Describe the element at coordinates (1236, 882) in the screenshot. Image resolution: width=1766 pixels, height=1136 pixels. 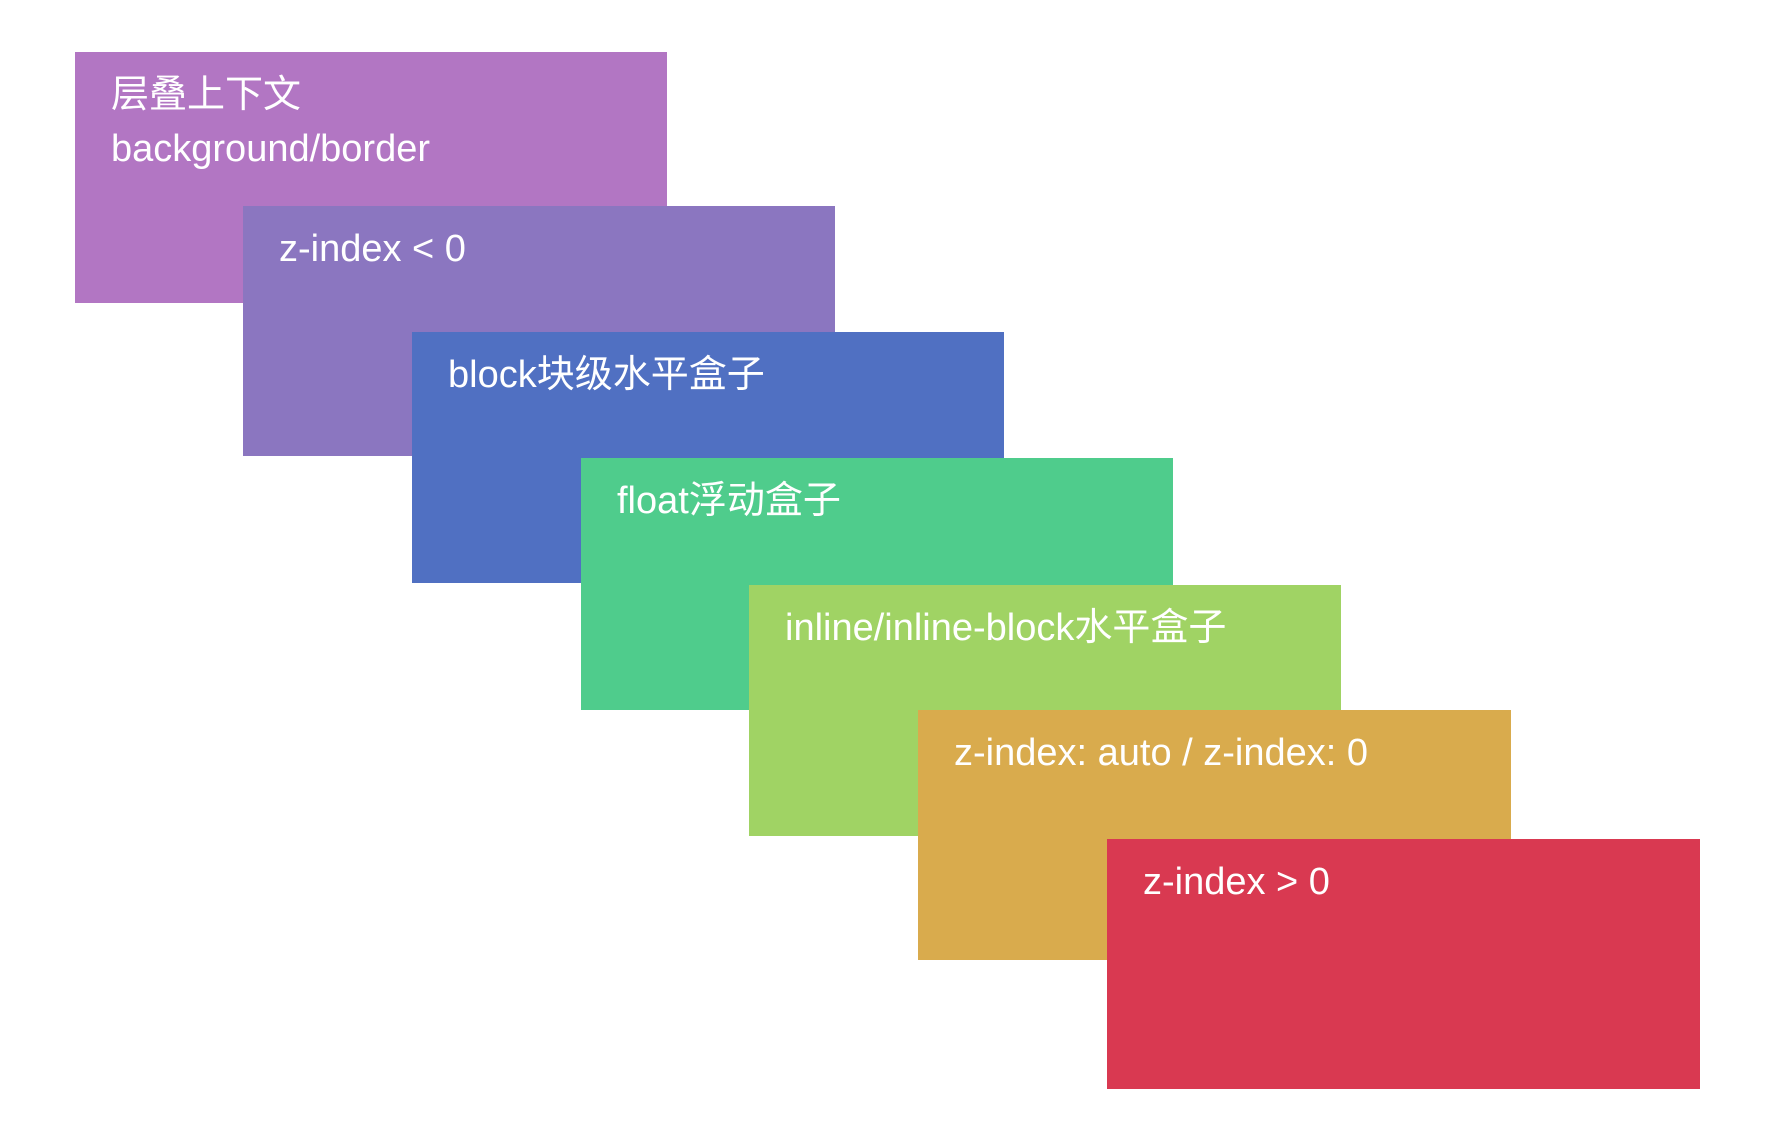
I see `layer-title: z-index > 0` at that location.